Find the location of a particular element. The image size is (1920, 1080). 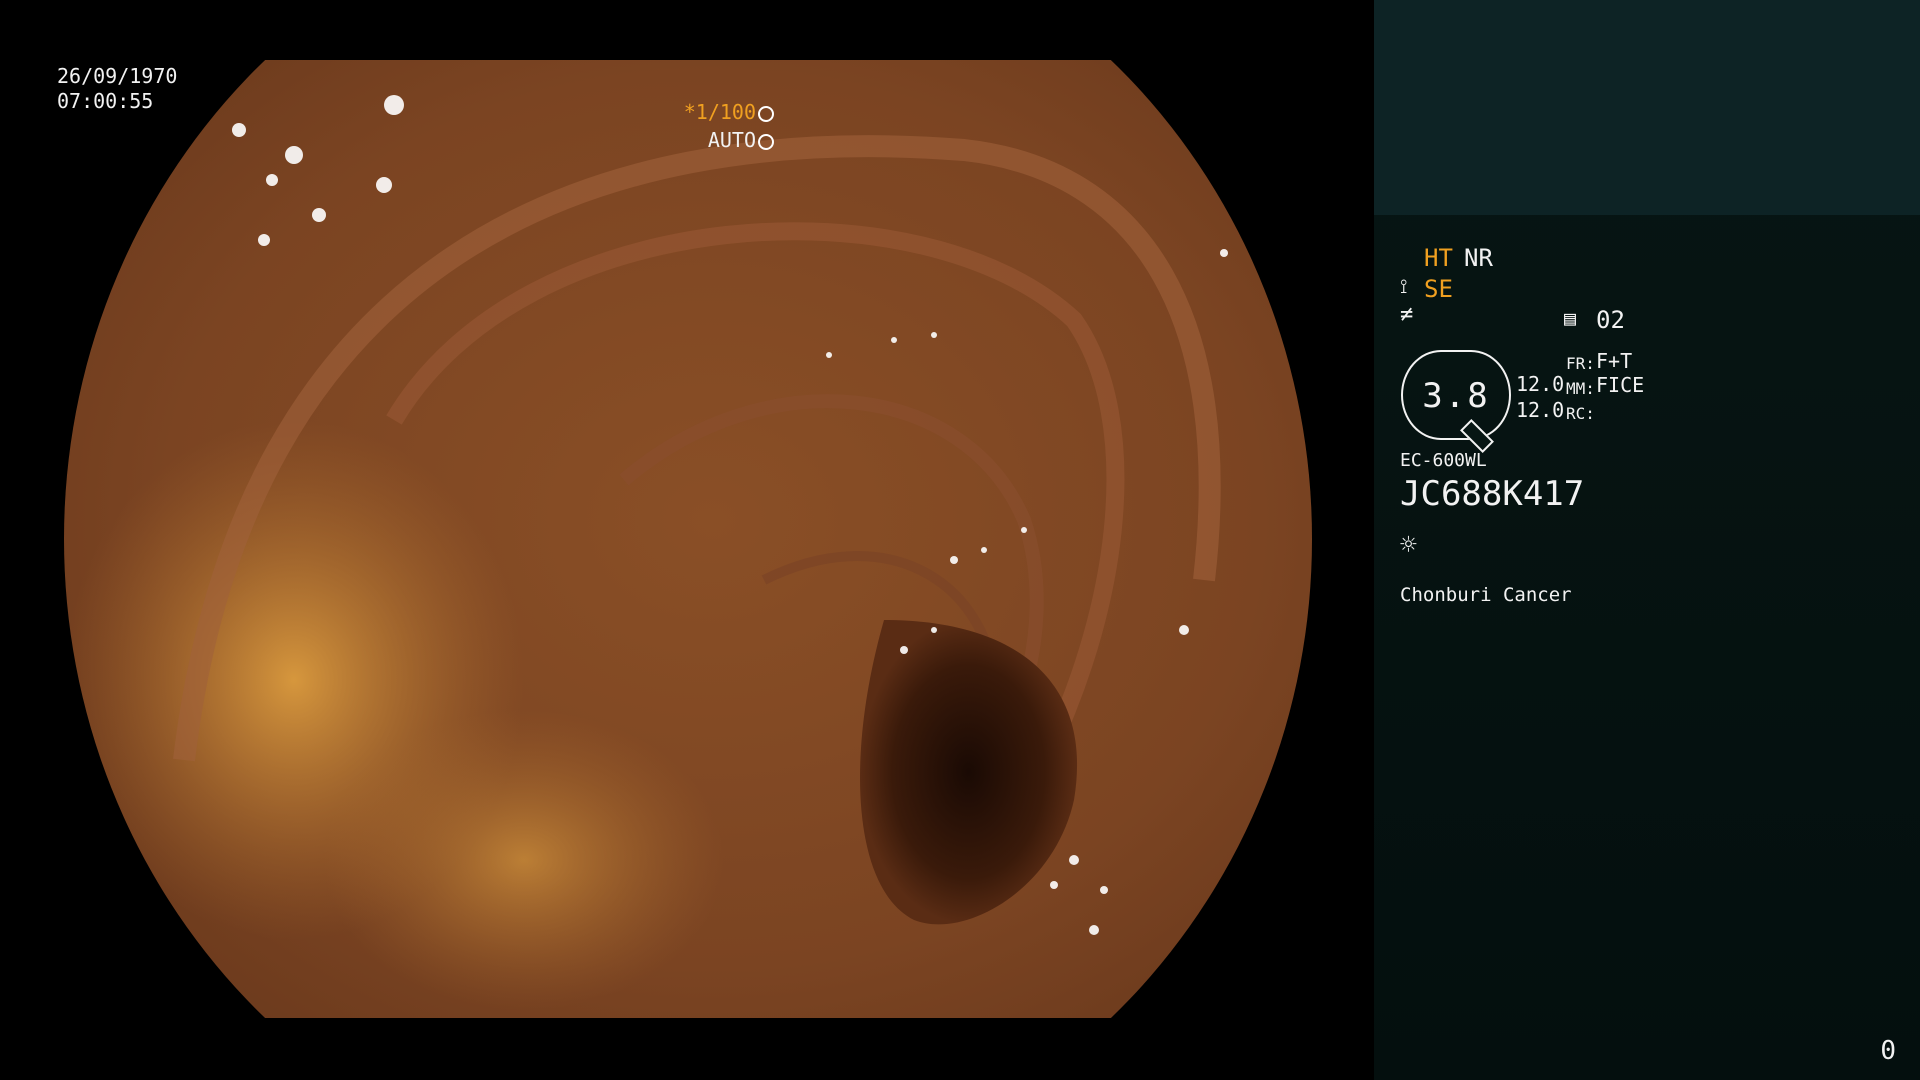

structure-enhance-icon: ⟟ is located at coordinates (1404, 286).